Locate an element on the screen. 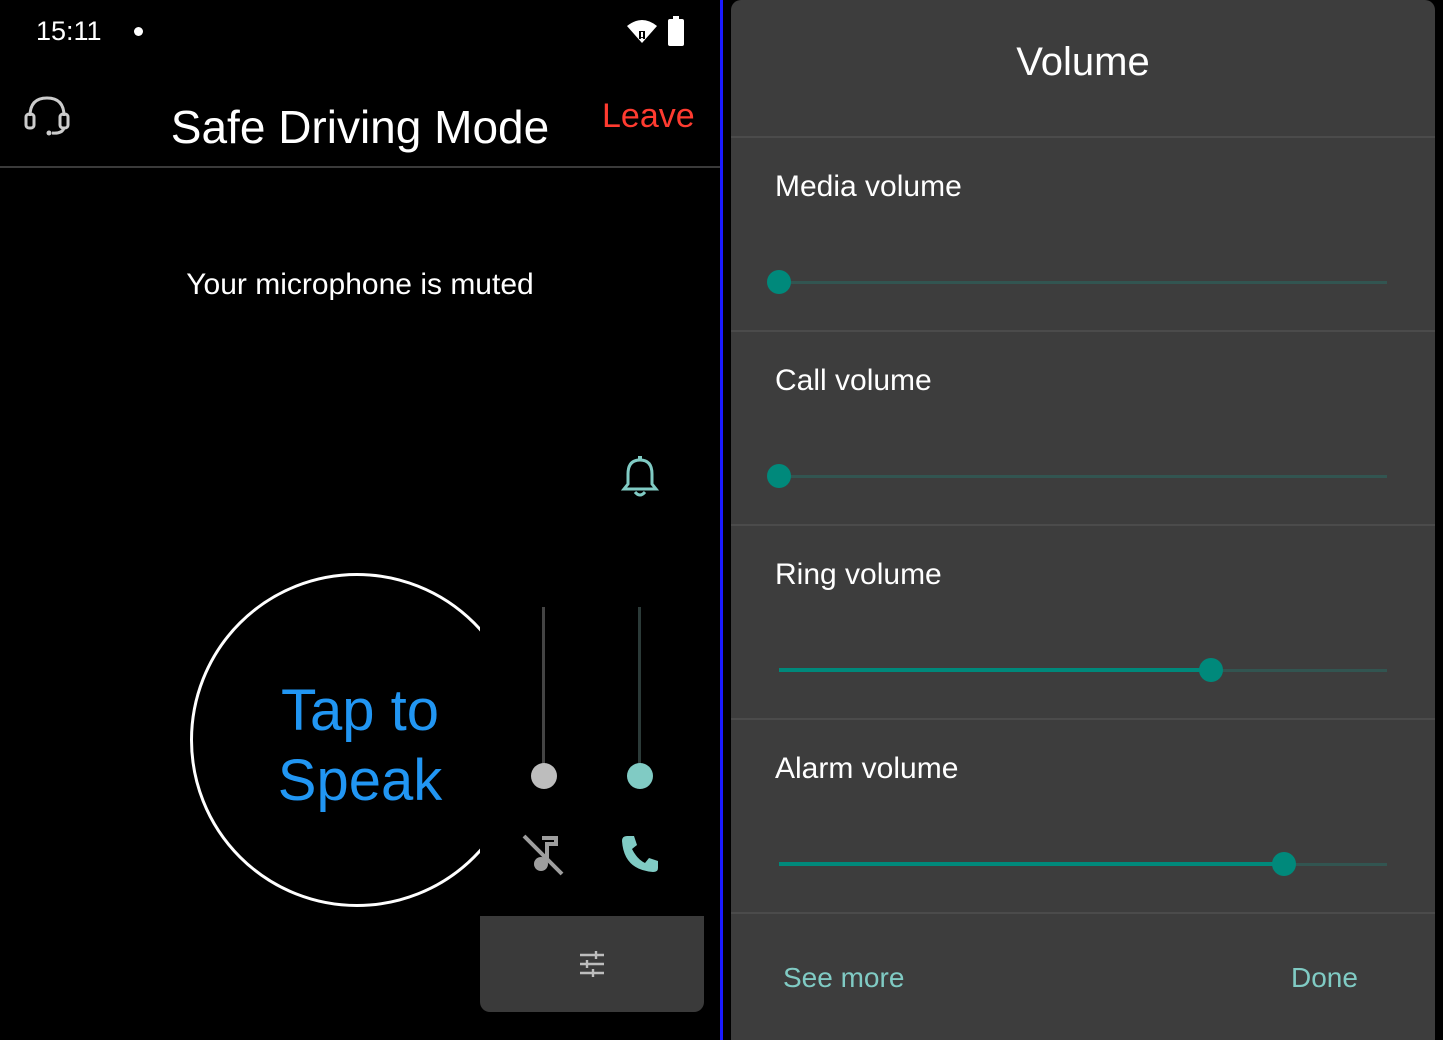 The image size is (1443, 1040). media-volume-thumb is located at coordinates (779, 282).